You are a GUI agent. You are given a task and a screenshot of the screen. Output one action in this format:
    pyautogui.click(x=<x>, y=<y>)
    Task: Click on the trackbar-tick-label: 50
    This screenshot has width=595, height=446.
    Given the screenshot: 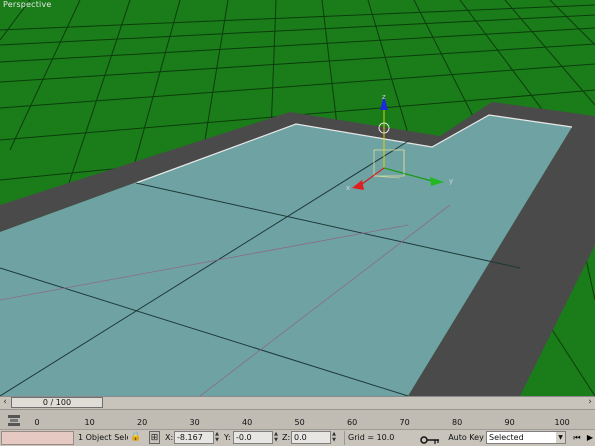 What is the action you would take?
    pyautogui.click(x=299, y=422)
    